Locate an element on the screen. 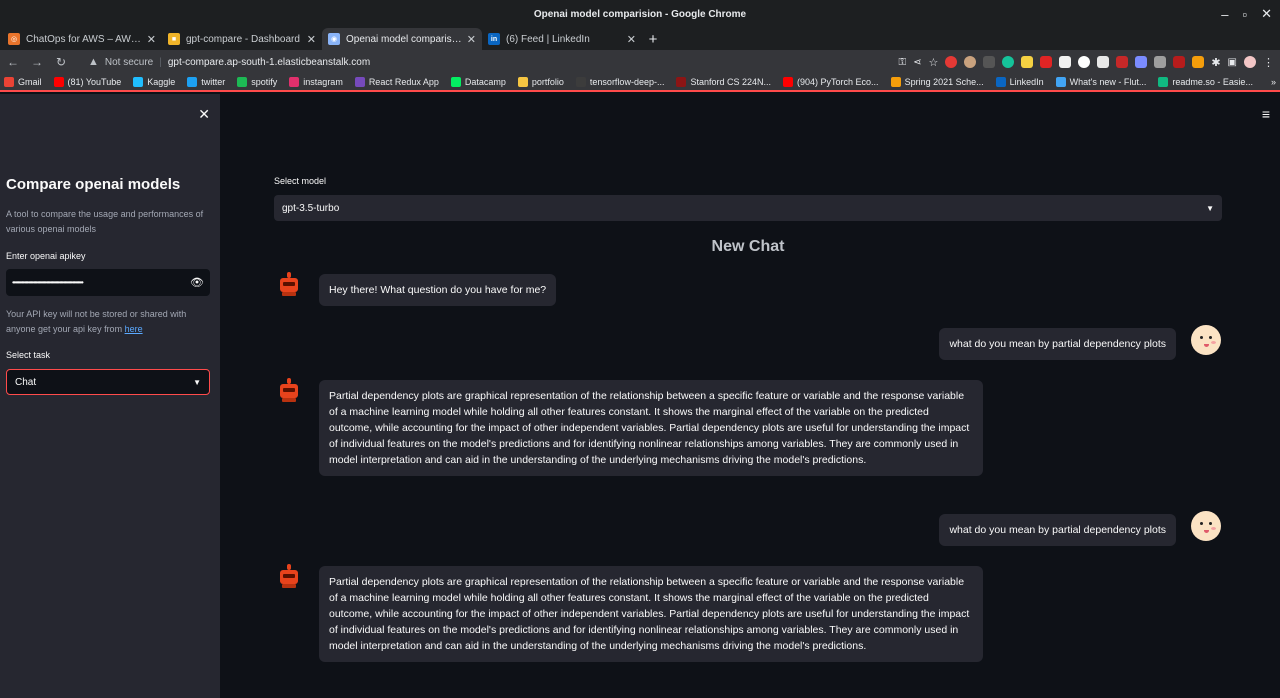  new-tab-button: + is located at coordinates (653, 39).